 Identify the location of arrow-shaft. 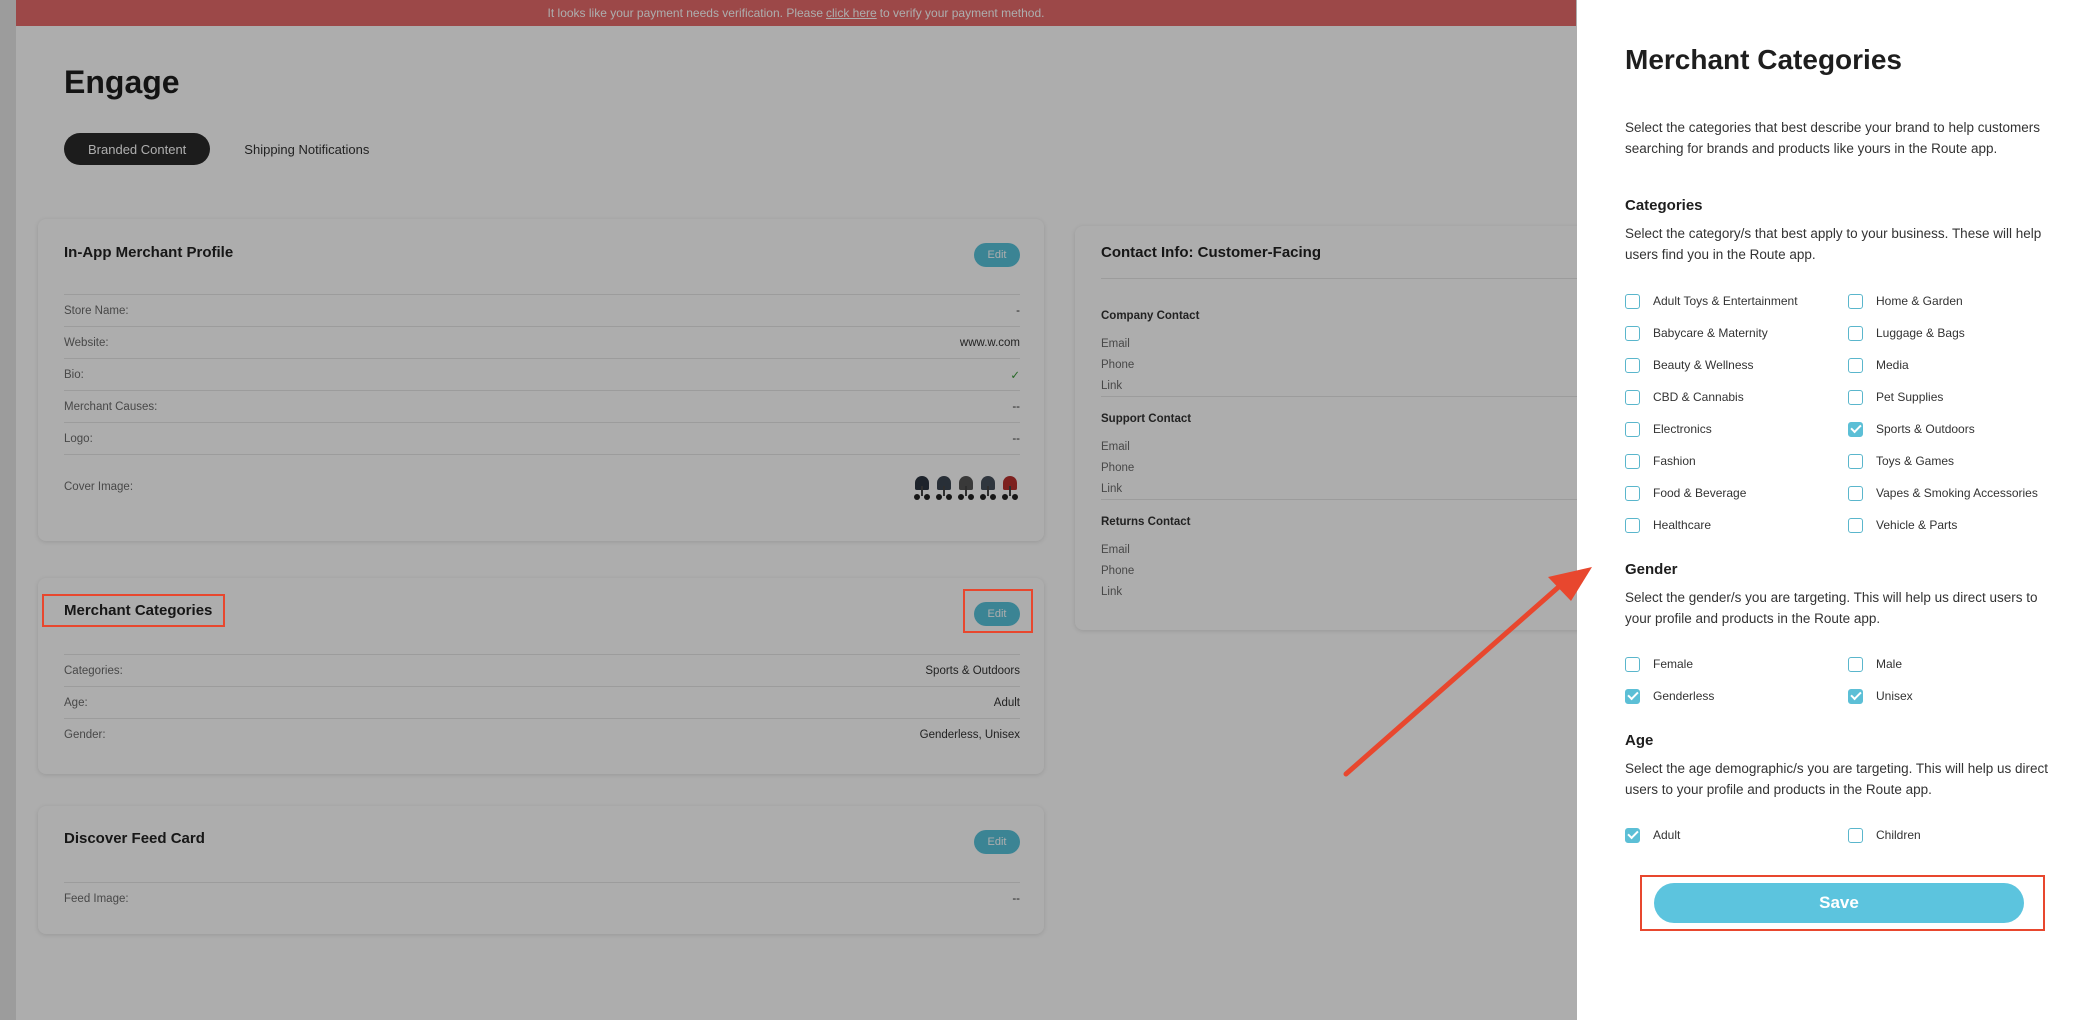
(1454, 679).